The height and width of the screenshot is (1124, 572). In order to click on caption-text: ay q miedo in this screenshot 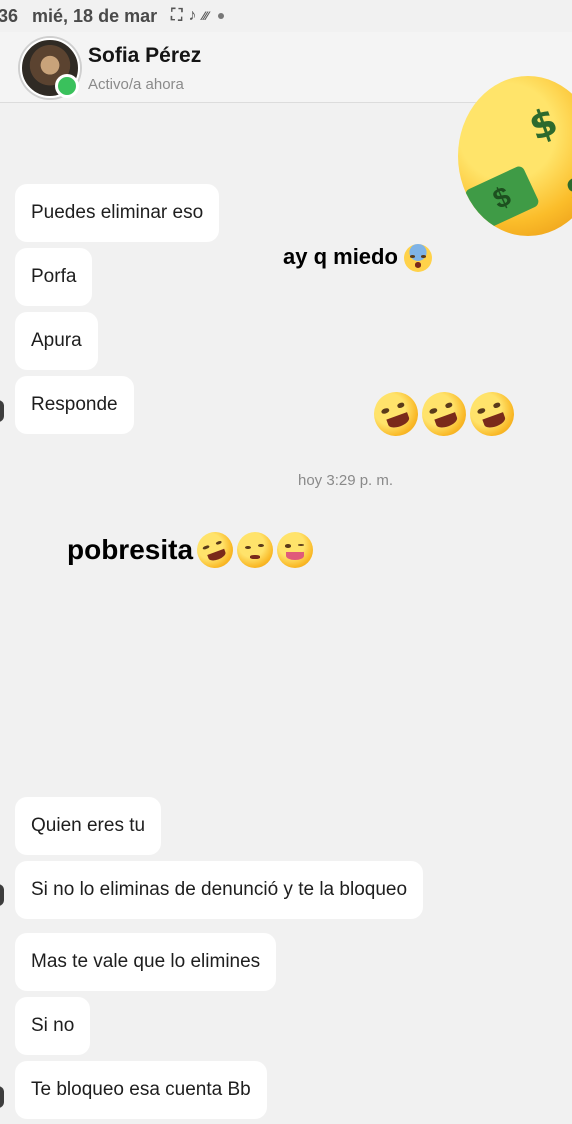, I will do `click(340, 256)`.